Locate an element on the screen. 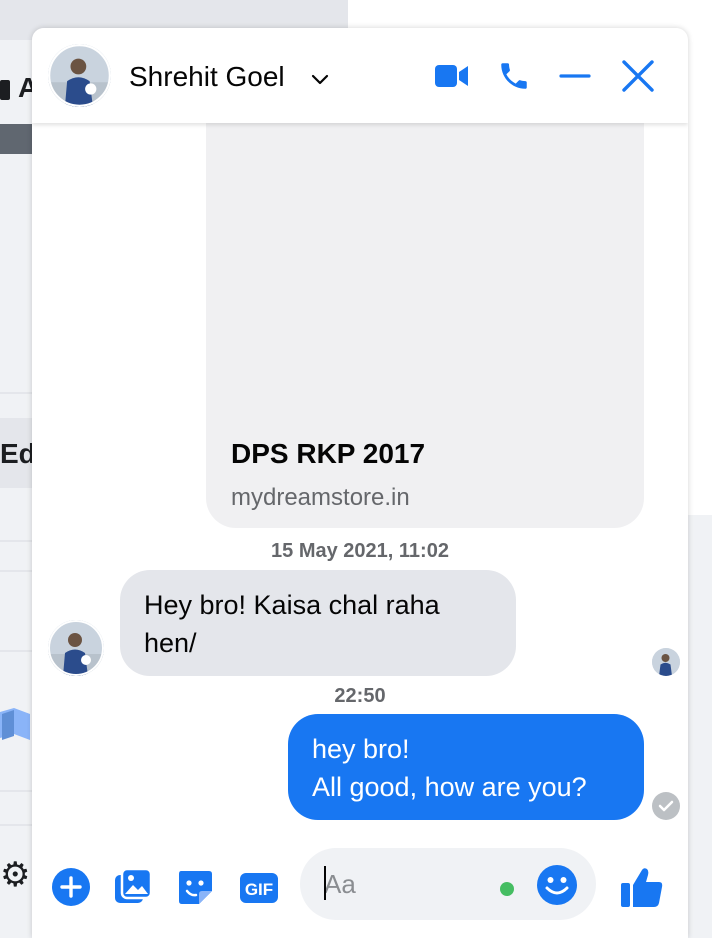 This screenshot has height=938, width=712. phone-call-icon is located at coordinates (514, 76).